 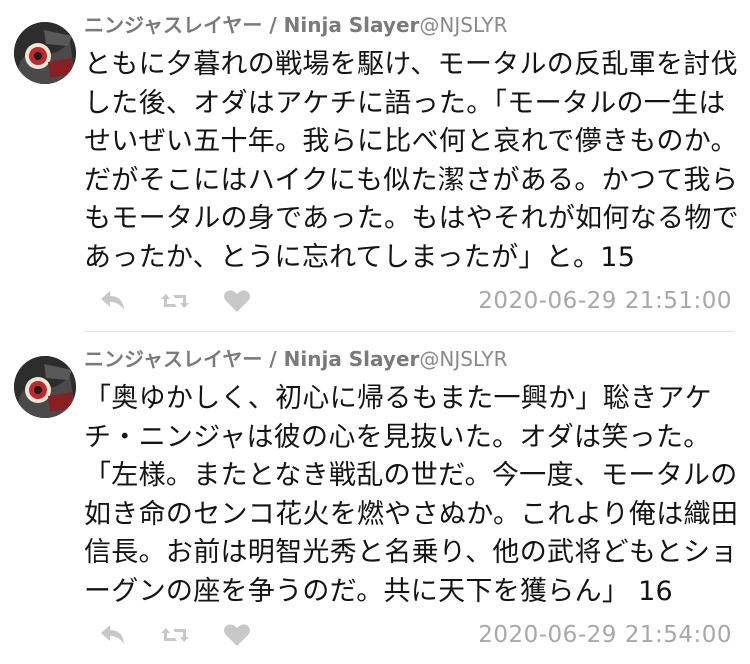 What do you see at coordinates (409, 331) in the screenshot?
I see `divider` at bounding box center [409, 331].